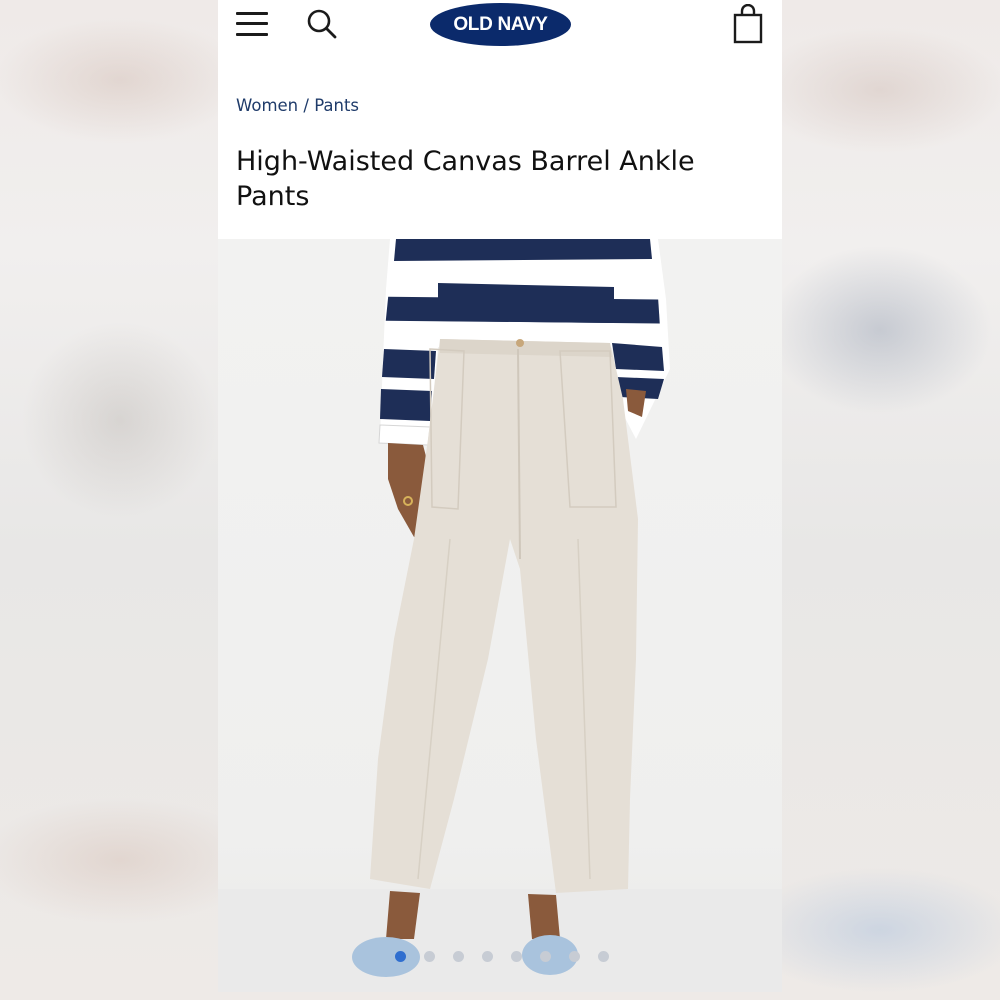 This screenshot has width=1000, height=1000. I want to click on old-navy-logo: OLD NAVY, so click(500, 24).